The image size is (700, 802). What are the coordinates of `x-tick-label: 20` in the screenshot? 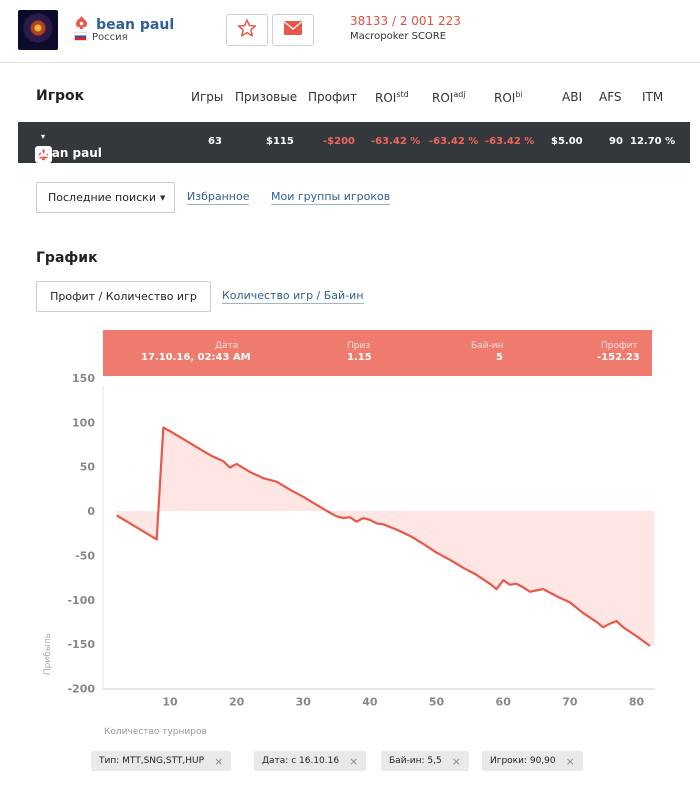 It's located at (237, 702).